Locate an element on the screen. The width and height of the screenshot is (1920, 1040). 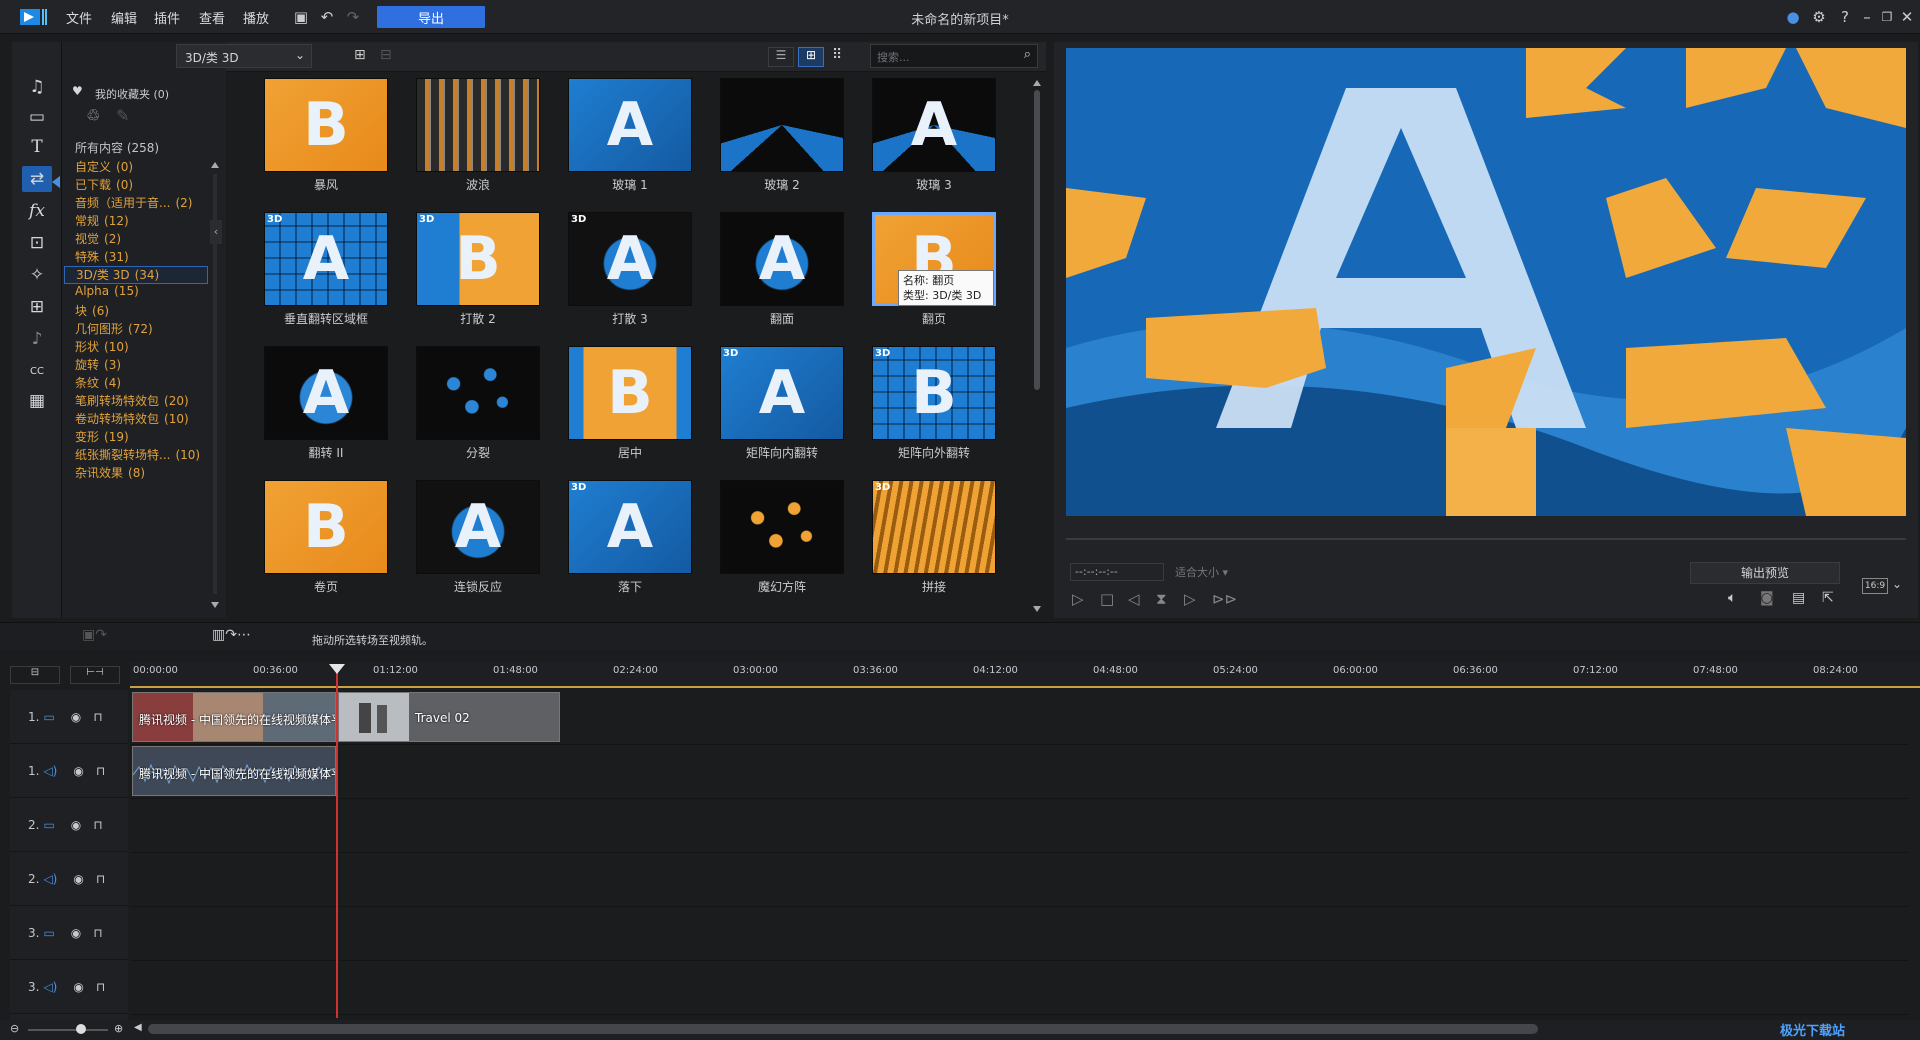
play-icon: ▷ is located at coordinates (1078, 599).